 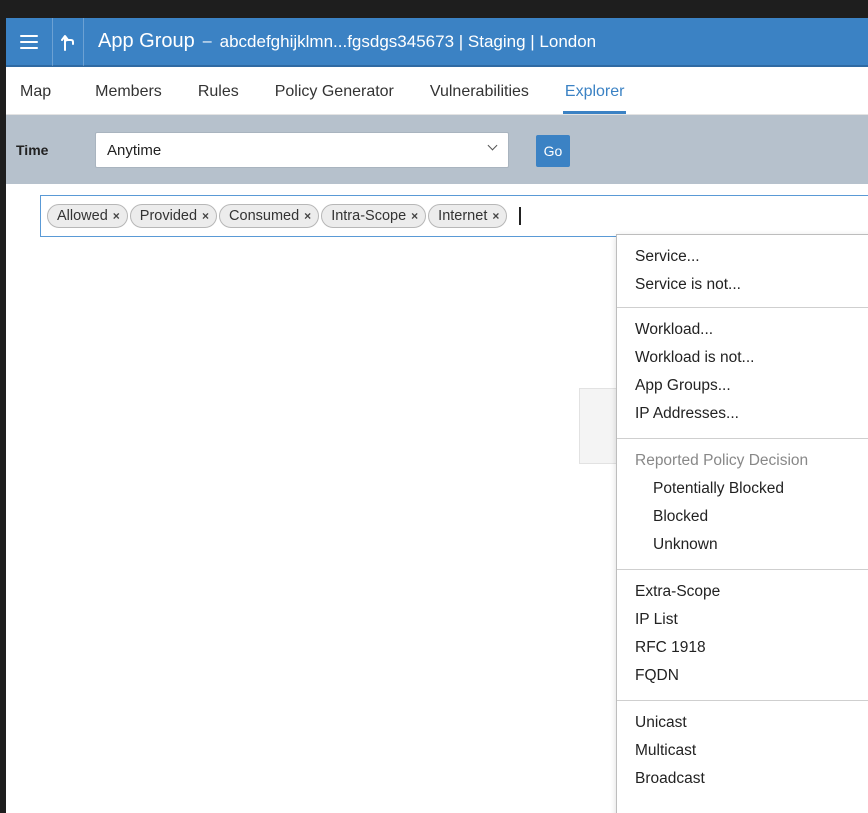 I want to click on token-label: Intra-Scope, so click(x=369, y=216).